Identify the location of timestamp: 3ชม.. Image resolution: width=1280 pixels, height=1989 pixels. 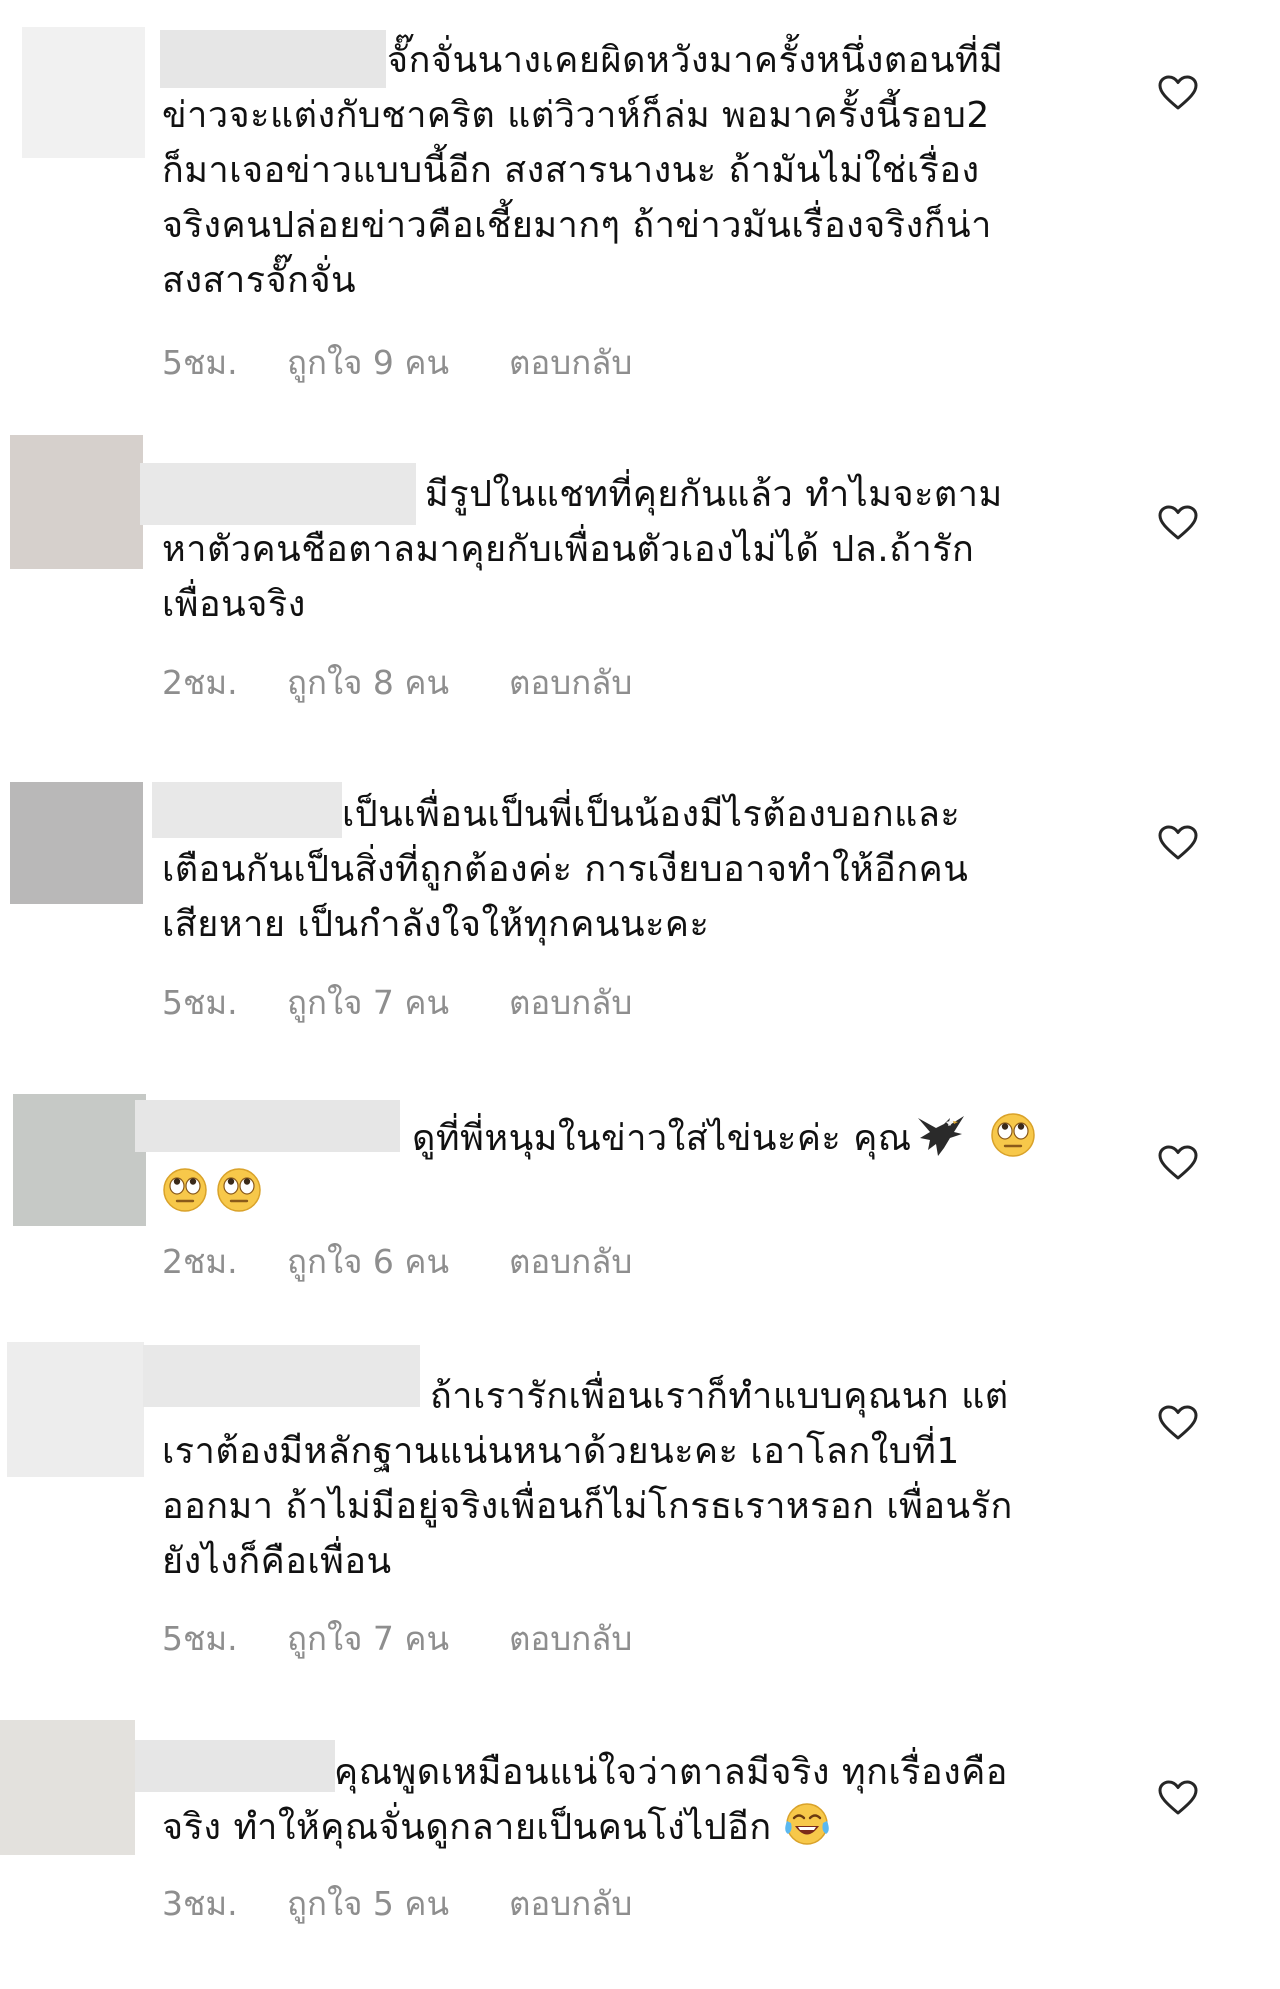
(200, 1903).